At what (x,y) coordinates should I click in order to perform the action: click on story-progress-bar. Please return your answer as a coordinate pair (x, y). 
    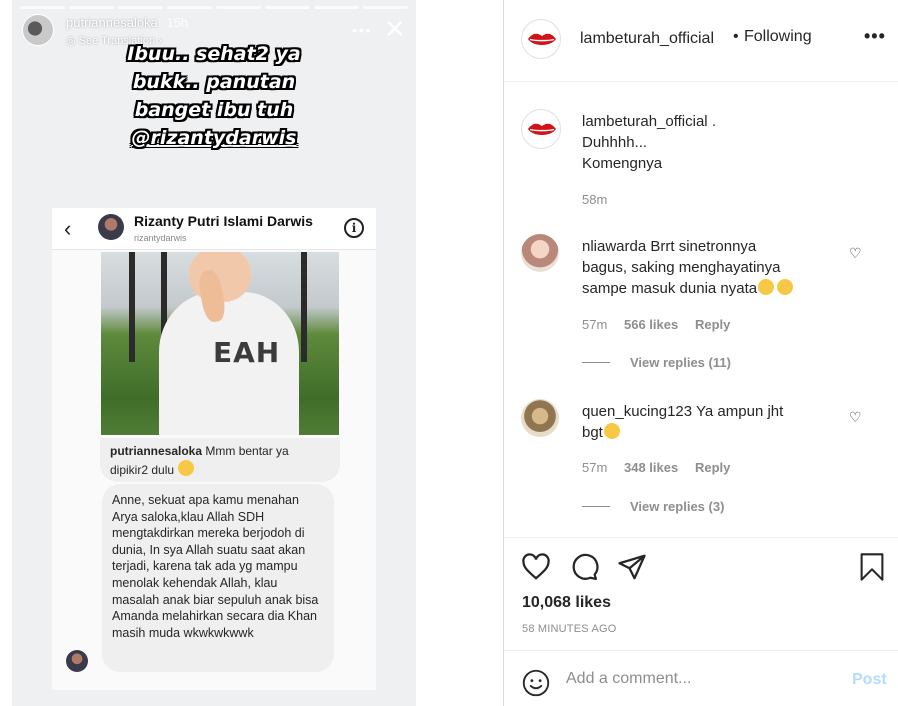
    Looking at the image, I should click on (214, 7).